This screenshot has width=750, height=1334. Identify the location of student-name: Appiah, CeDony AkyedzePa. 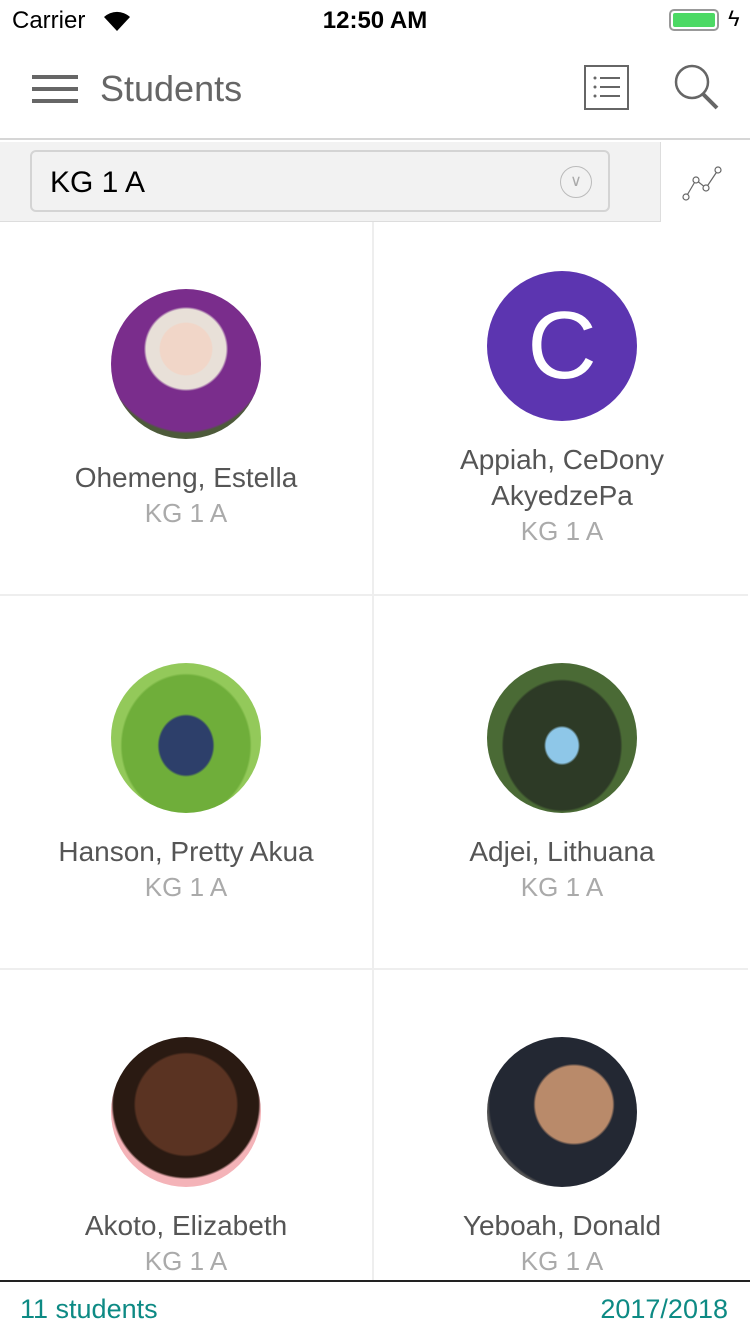
(562, 477).